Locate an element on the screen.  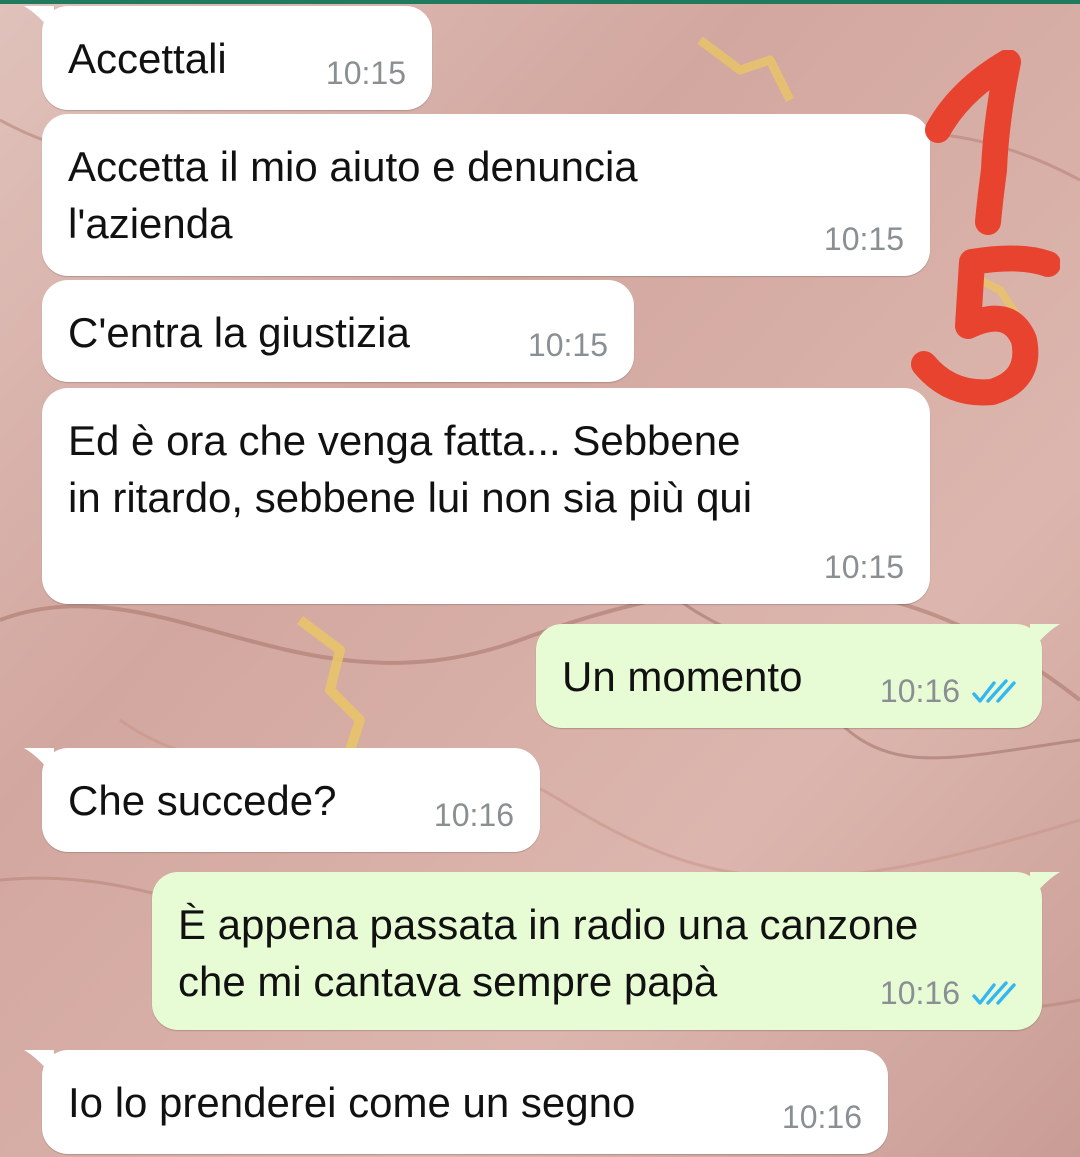
incoming-message: Che succede? 10:16 is located at coordinates (282, 800).